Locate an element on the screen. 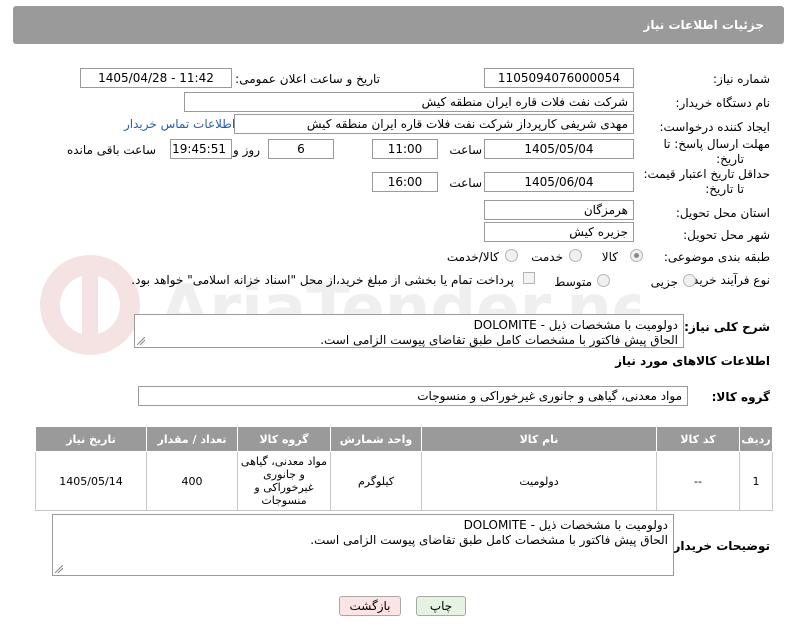  category-label: طبقه بندی موضوعی: is located at coordinates (716, 257).